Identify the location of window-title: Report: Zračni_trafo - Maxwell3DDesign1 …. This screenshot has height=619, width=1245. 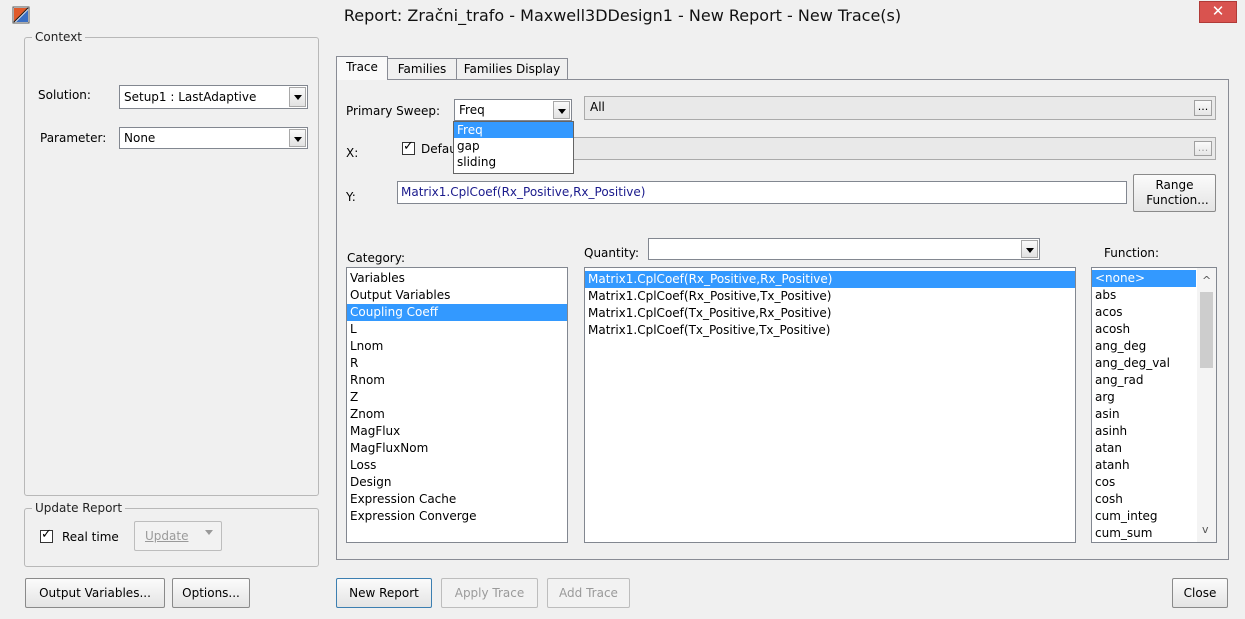
(622, 15).